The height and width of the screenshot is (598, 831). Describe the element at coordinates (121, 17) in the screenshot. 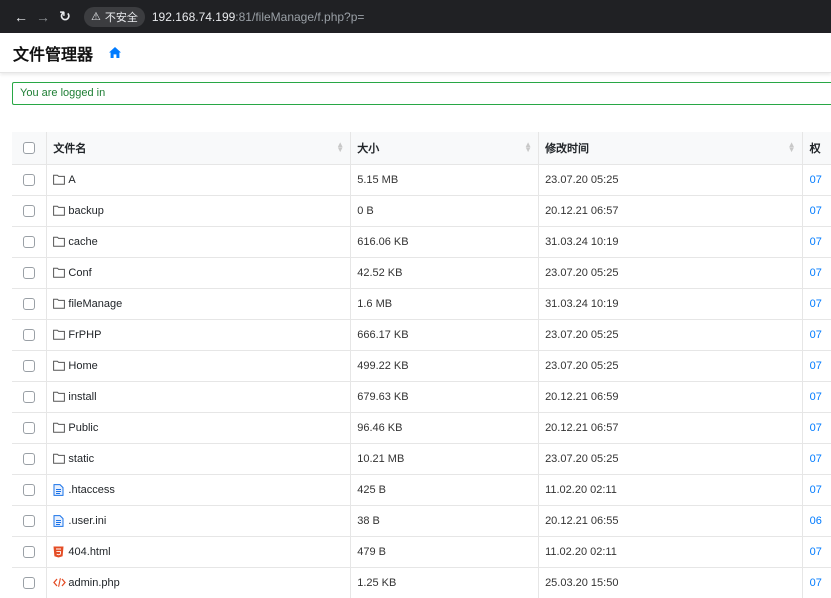

I see `insecure-label: 不安全` at that location.